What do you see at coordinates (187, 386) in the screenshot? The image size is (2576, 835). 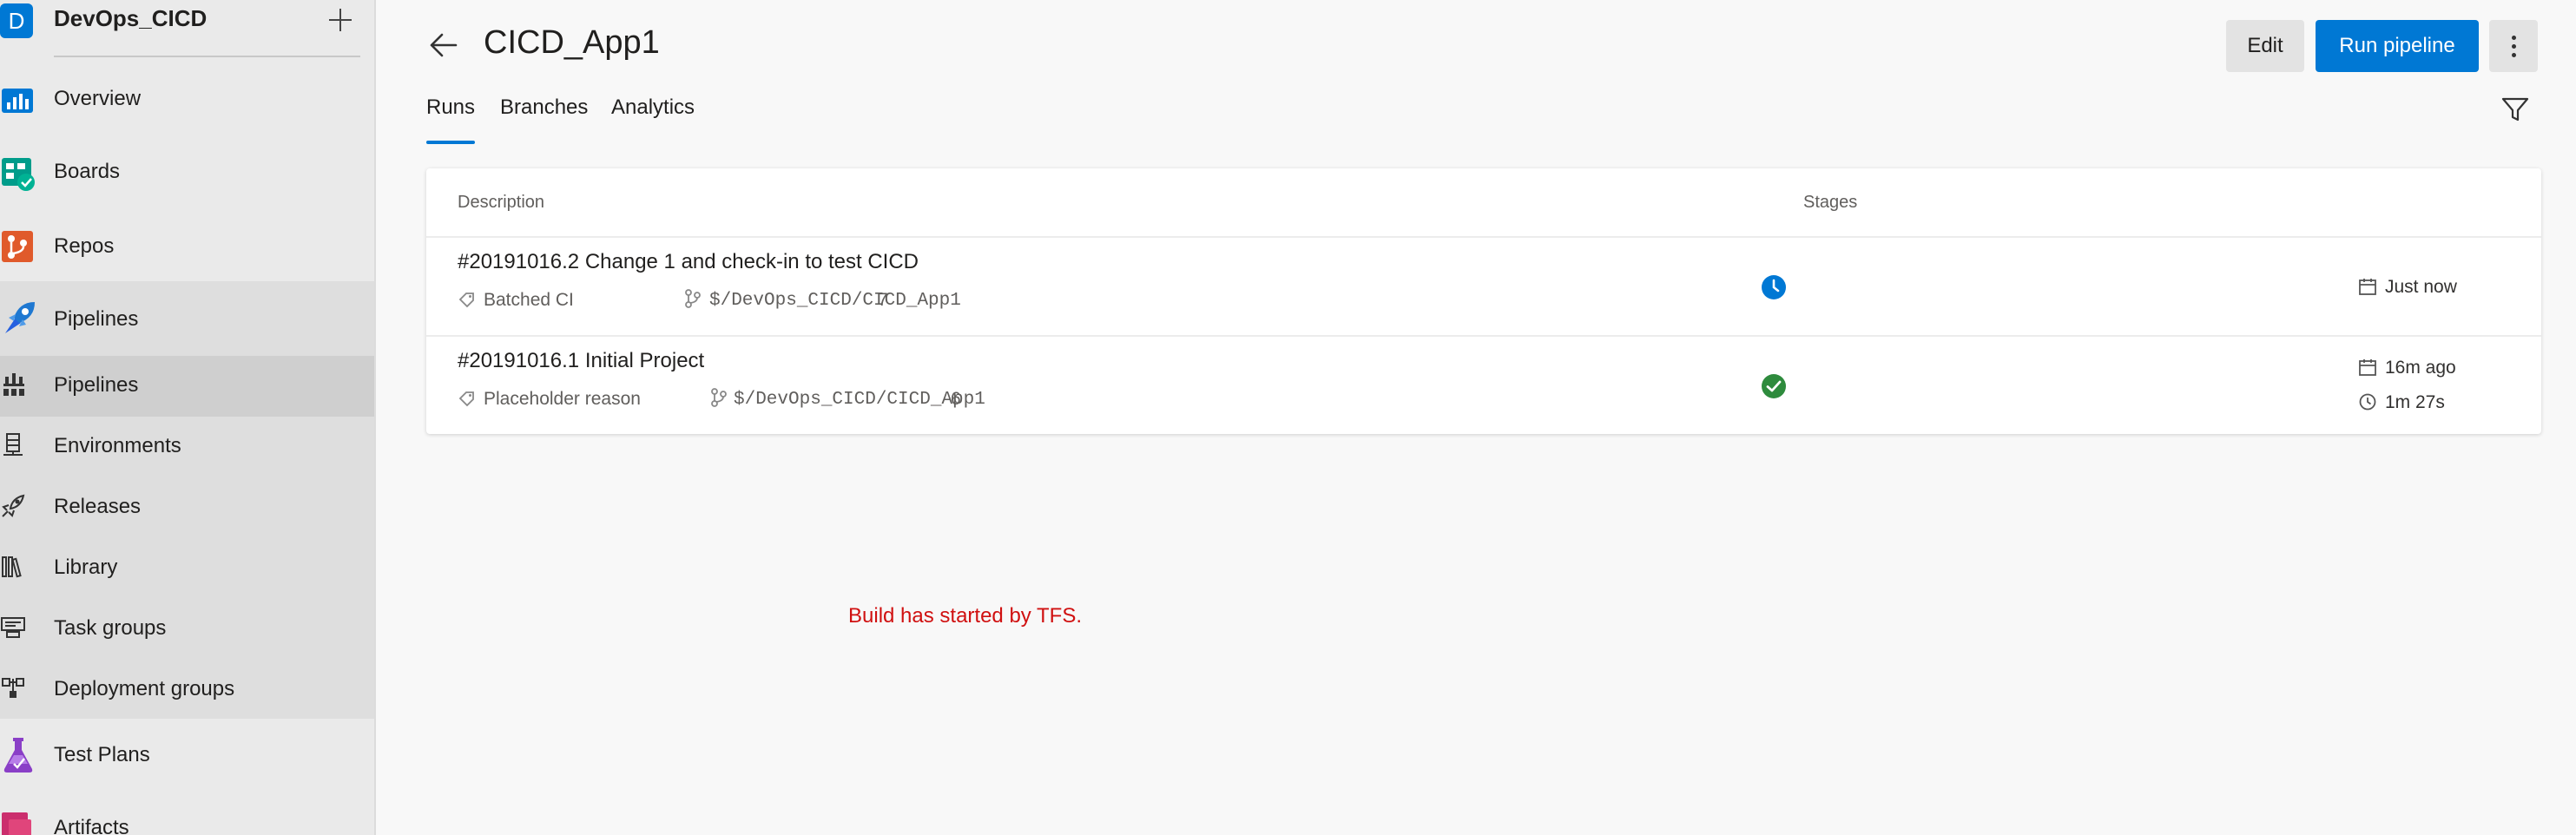 I see `nav-pipelines: Pipelines` at bounding box center [187, 386].